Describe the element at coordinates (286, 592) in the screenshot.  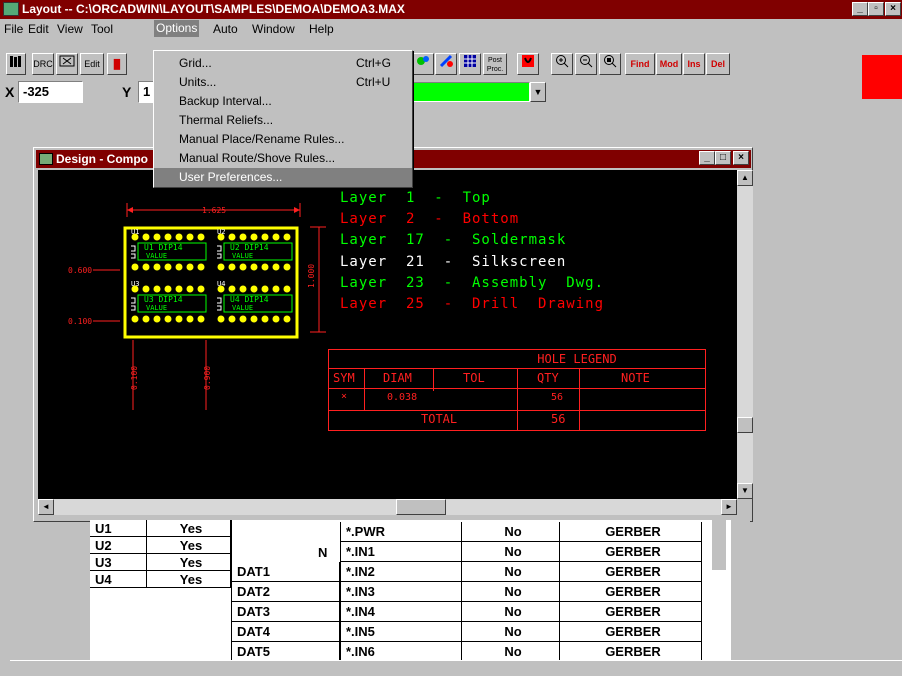
I see `dat-cell: DAT2` at that location.